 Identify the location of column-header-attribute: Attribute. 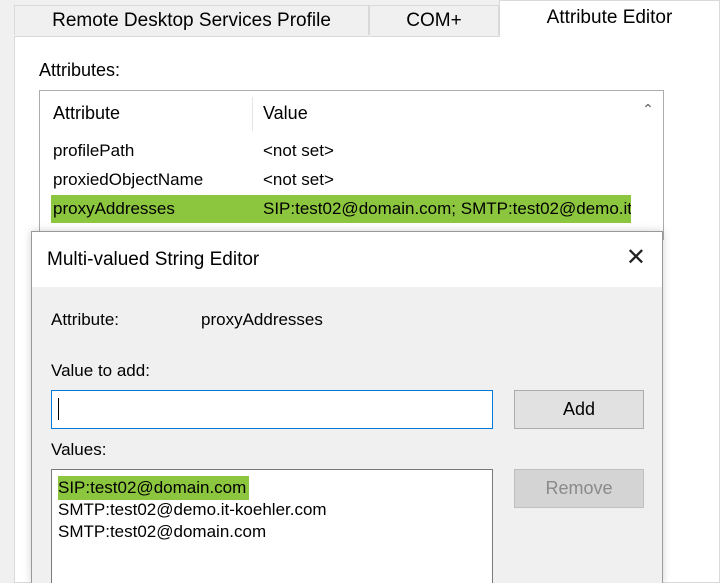
(86, 113).